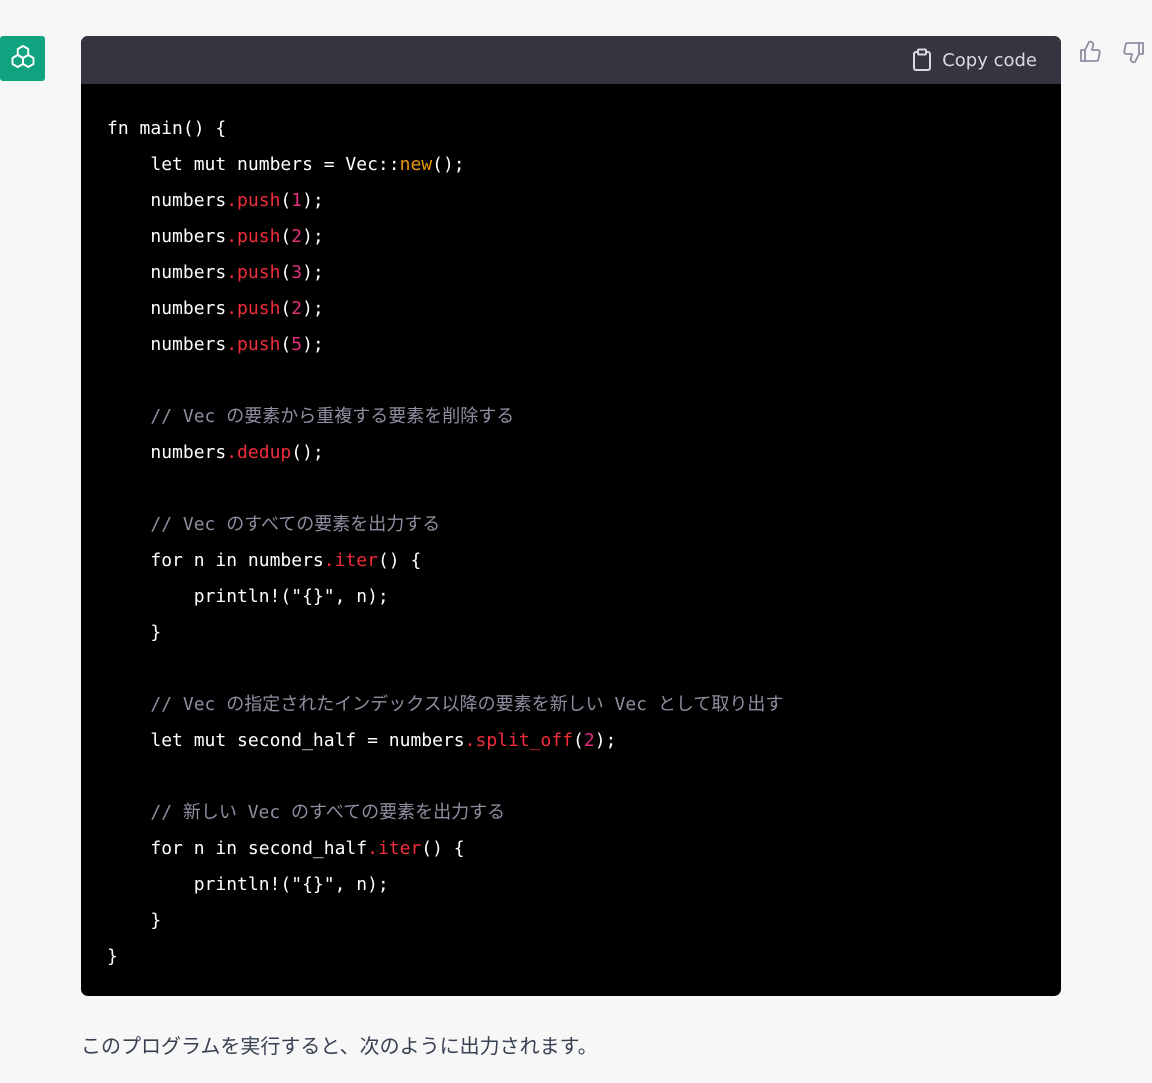  Describe the element at coordinates (332, 416) in the screenshot. I see `code-token: // Vec の要素から重複する要素を削除する` at that location.